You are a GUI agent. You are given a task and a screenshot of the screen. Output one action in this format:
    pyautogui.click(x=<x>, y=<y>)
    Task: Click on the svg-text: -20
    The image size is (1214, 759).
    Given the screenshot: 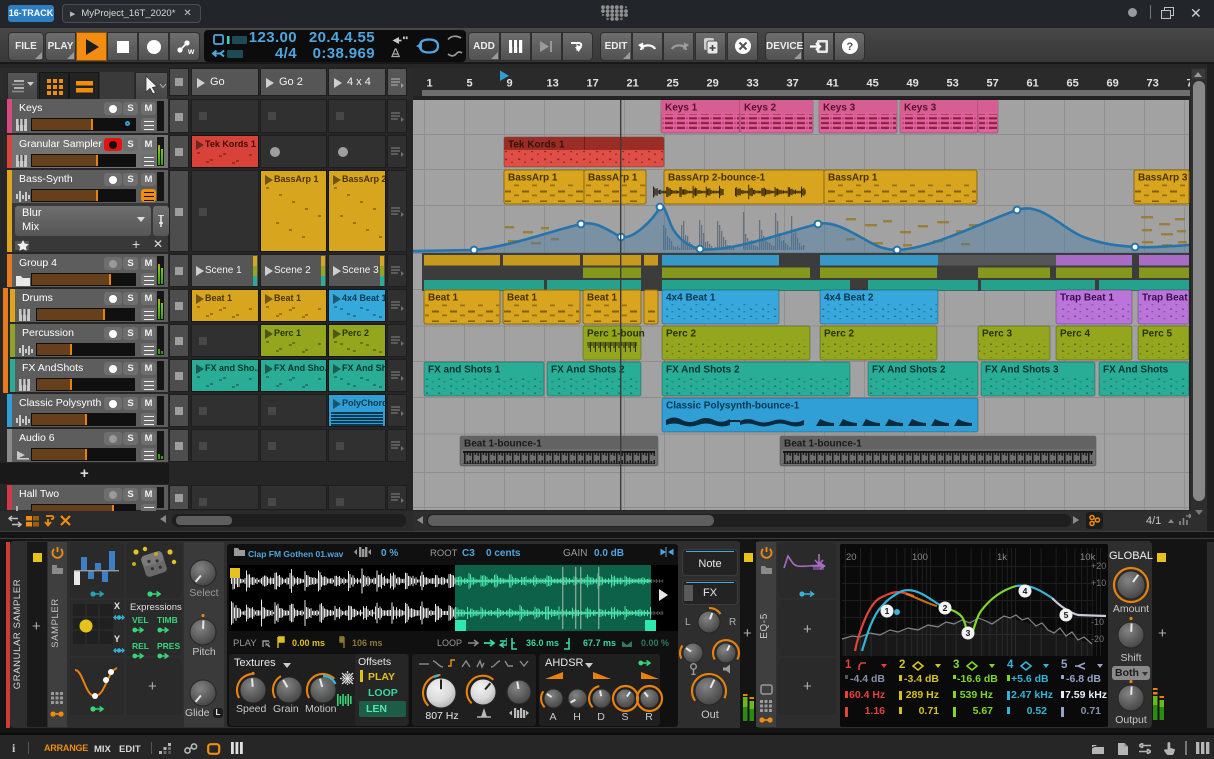 What is the action you would take?
    pyautogui.click(x=1097, y=639)
    